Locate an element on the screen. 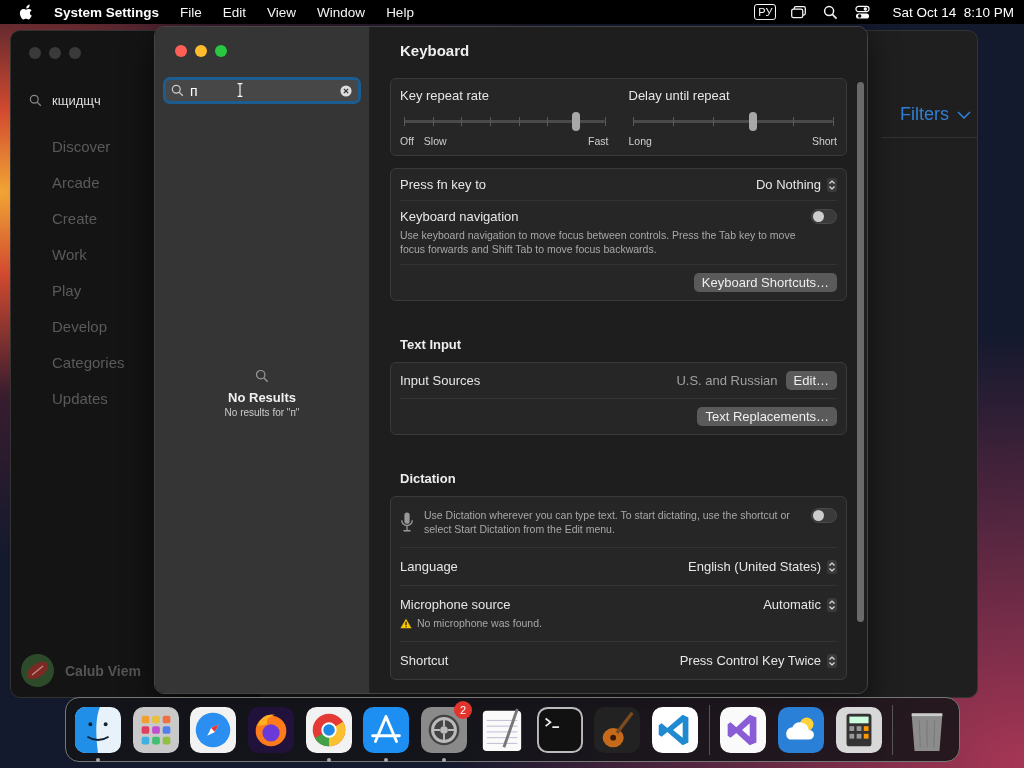  popup-button: Press Control Key Twice is located at coordinates (758, 660).